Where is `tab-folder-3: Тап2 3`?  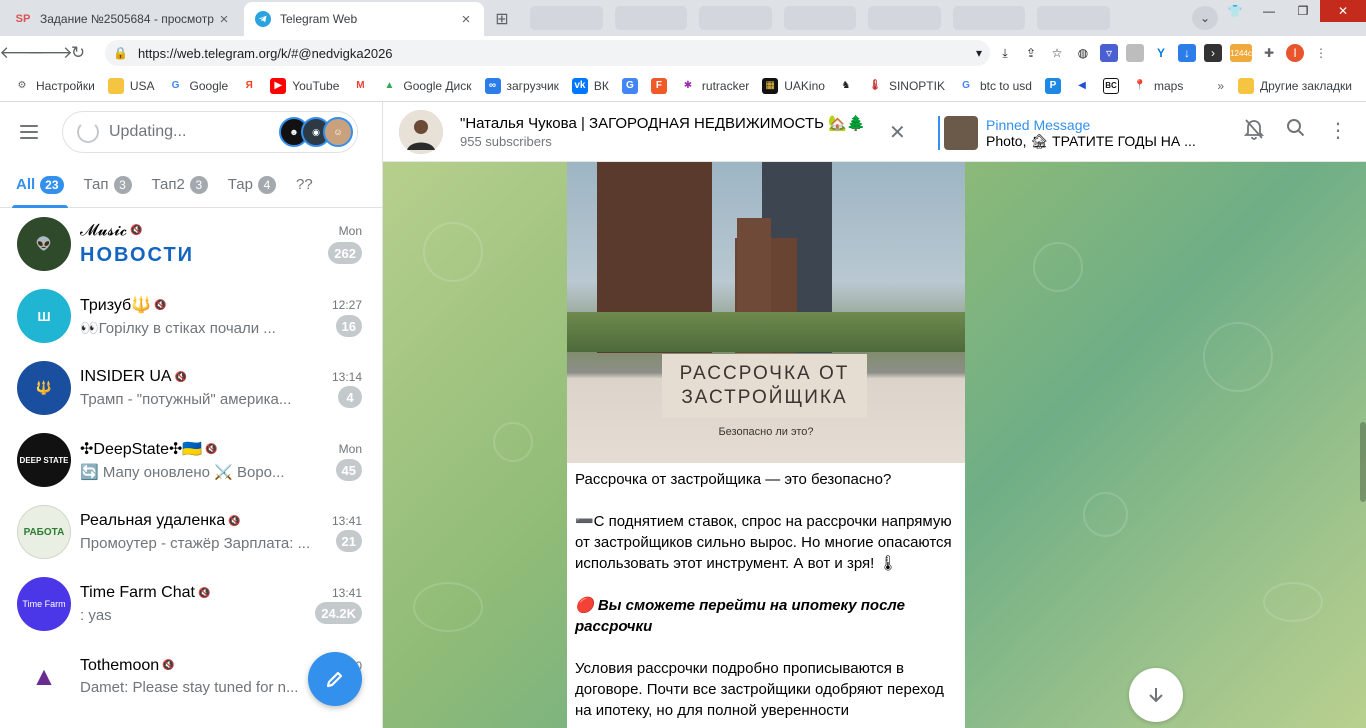 tab-folder-3: Тап2 3 is located at coordinates (180, 185).